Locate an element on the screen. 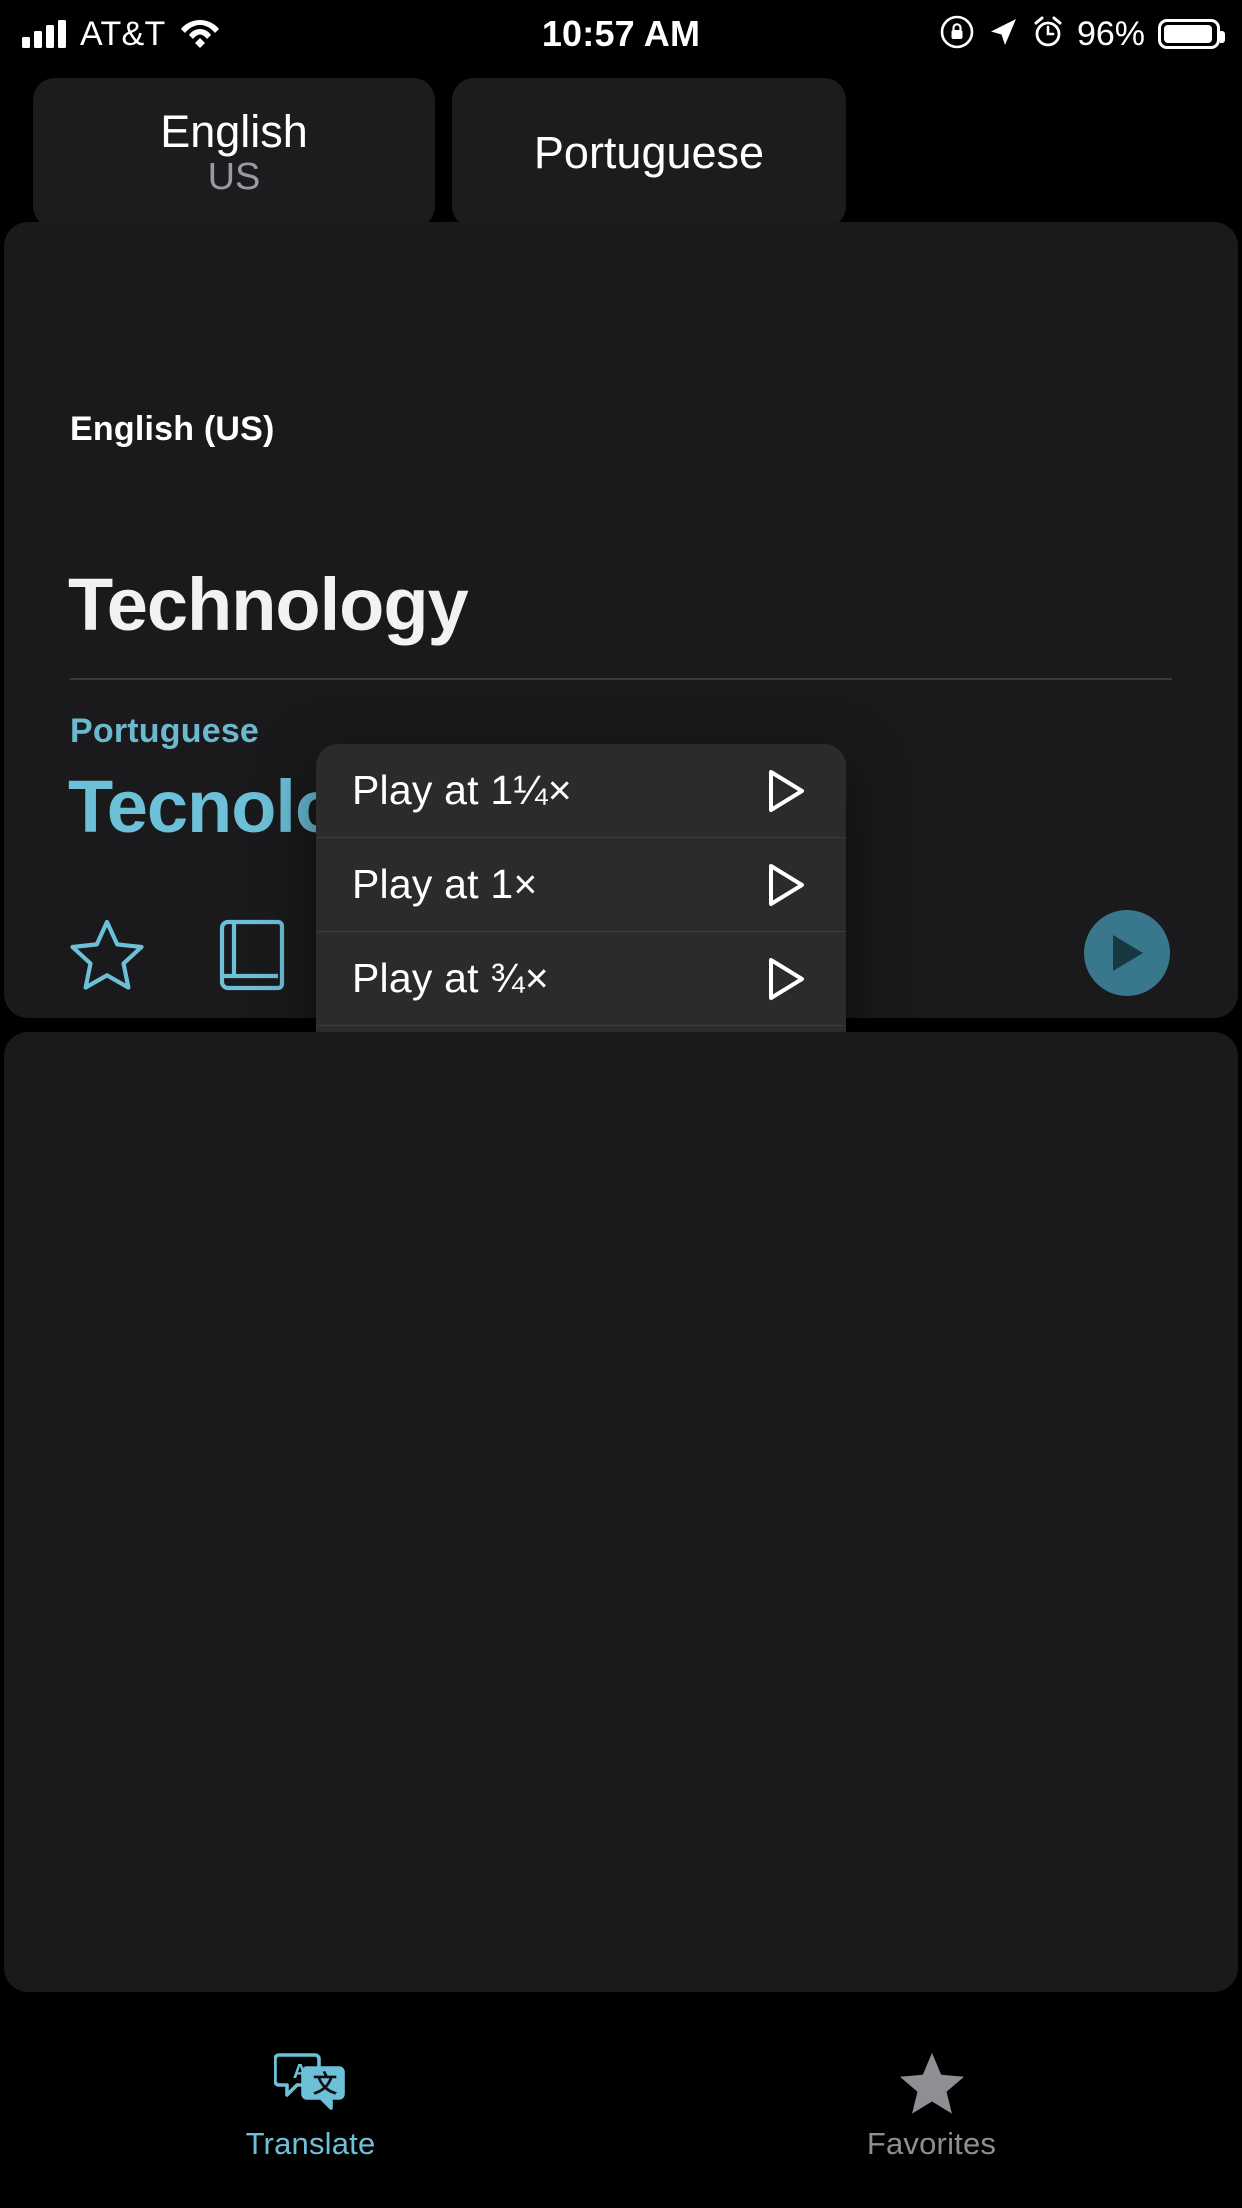 This screenshot has width=1242, height=2208. tab-bar: A 文 Translate Favorites is located at coordinates (621, 2122).